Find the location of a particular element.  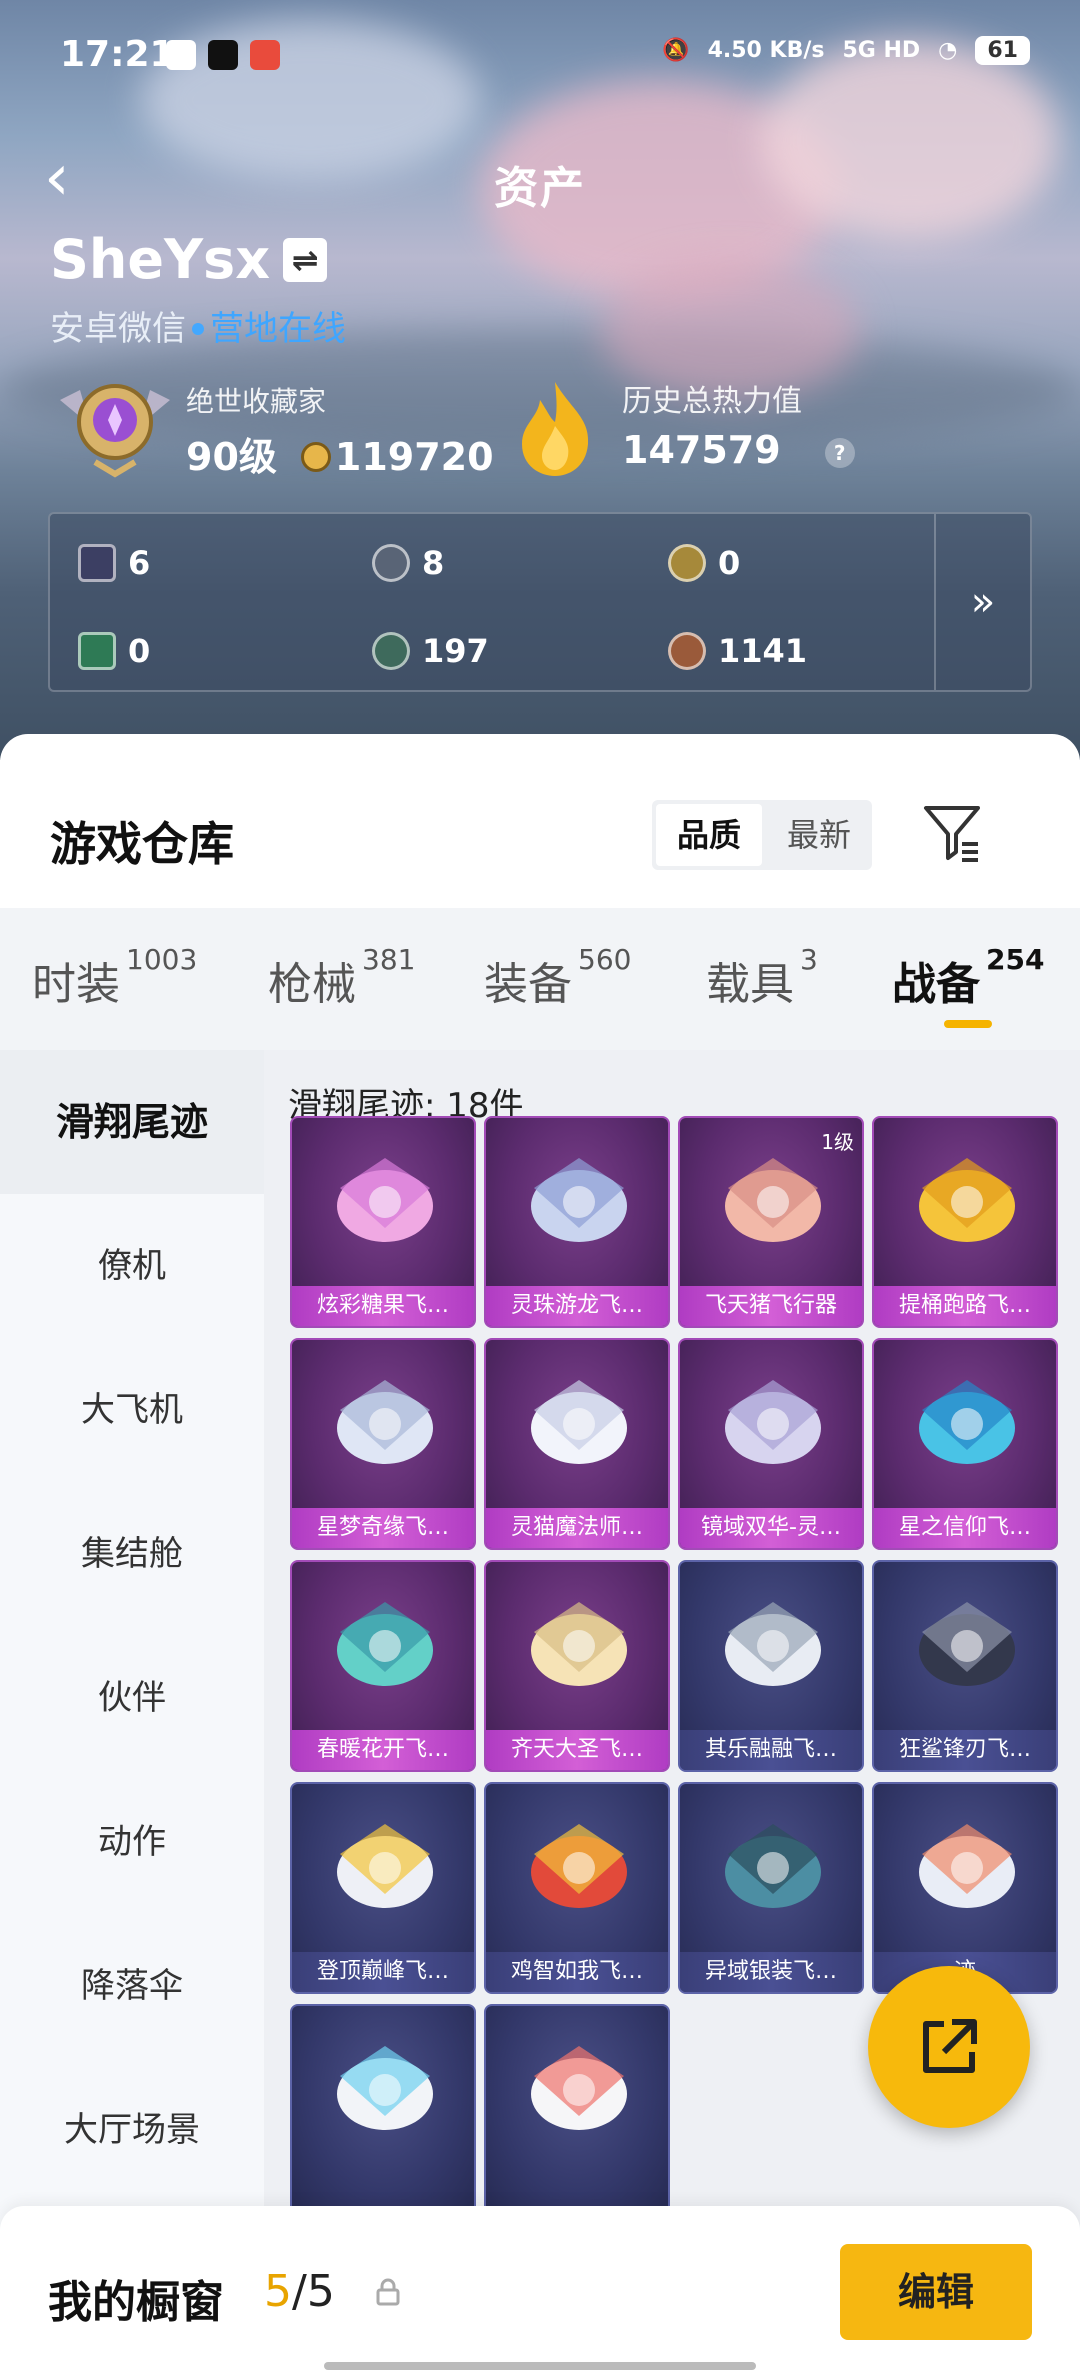

gem-icon is located at coordinates (391, 651).